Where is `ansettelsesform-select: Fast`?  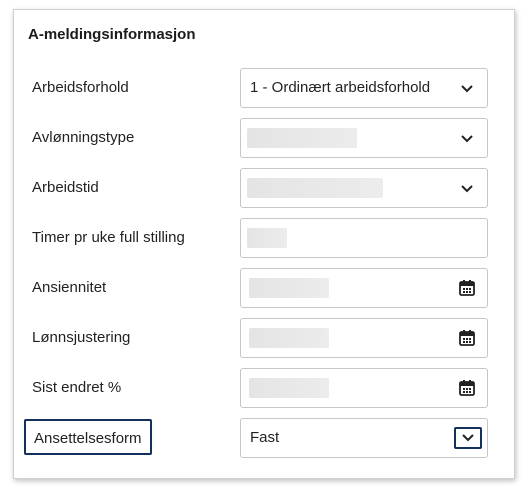
ansettelsesform-select: Fast is located at coordinates (364, 438).